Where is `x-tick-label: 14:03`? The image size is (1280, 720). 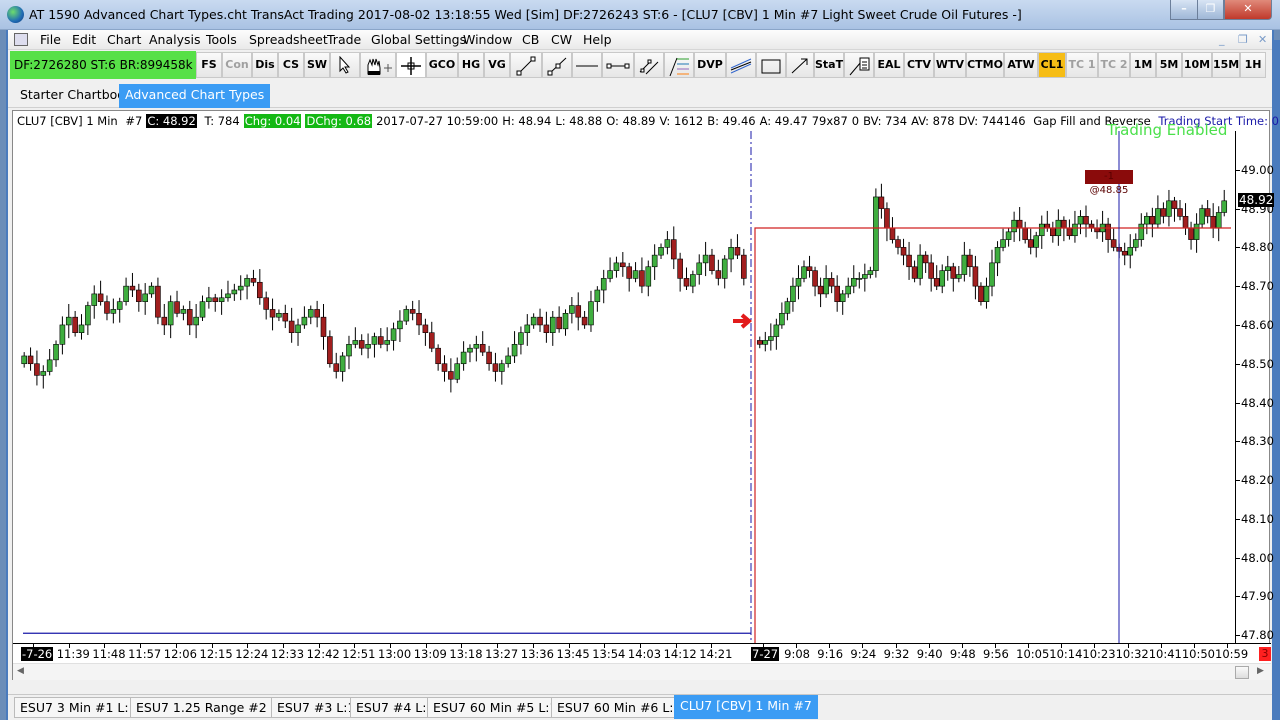
x-tick-label: 14:03 is located at coordinates (644, 654).